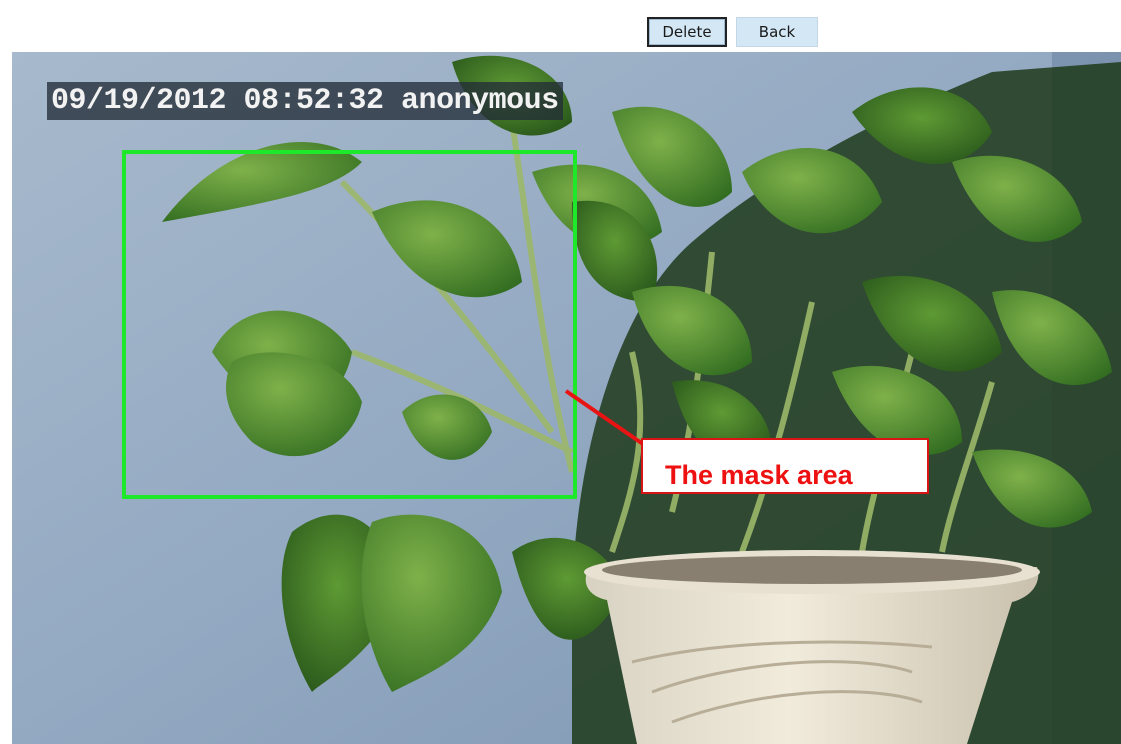 This screenshot has height=744, width=1121. What do you see at coordinates (560, 26) in the screenshot?
I see `toolbar: Delete Back` at bounding box center [560, 26].